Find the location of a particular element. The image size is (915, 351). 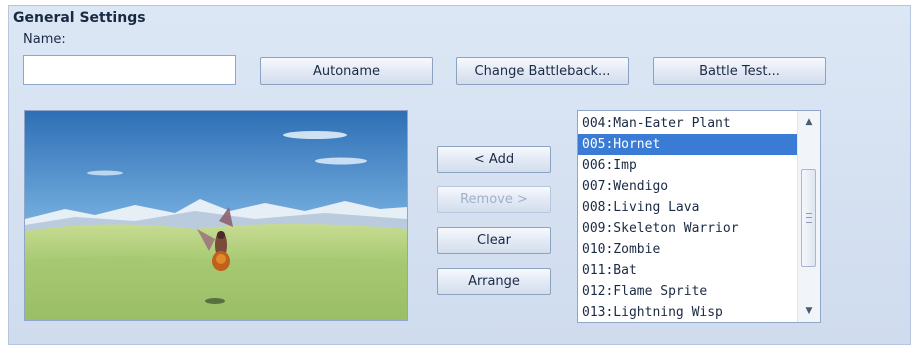

list-item: 011:Bat is located at coordinates (688, 270).